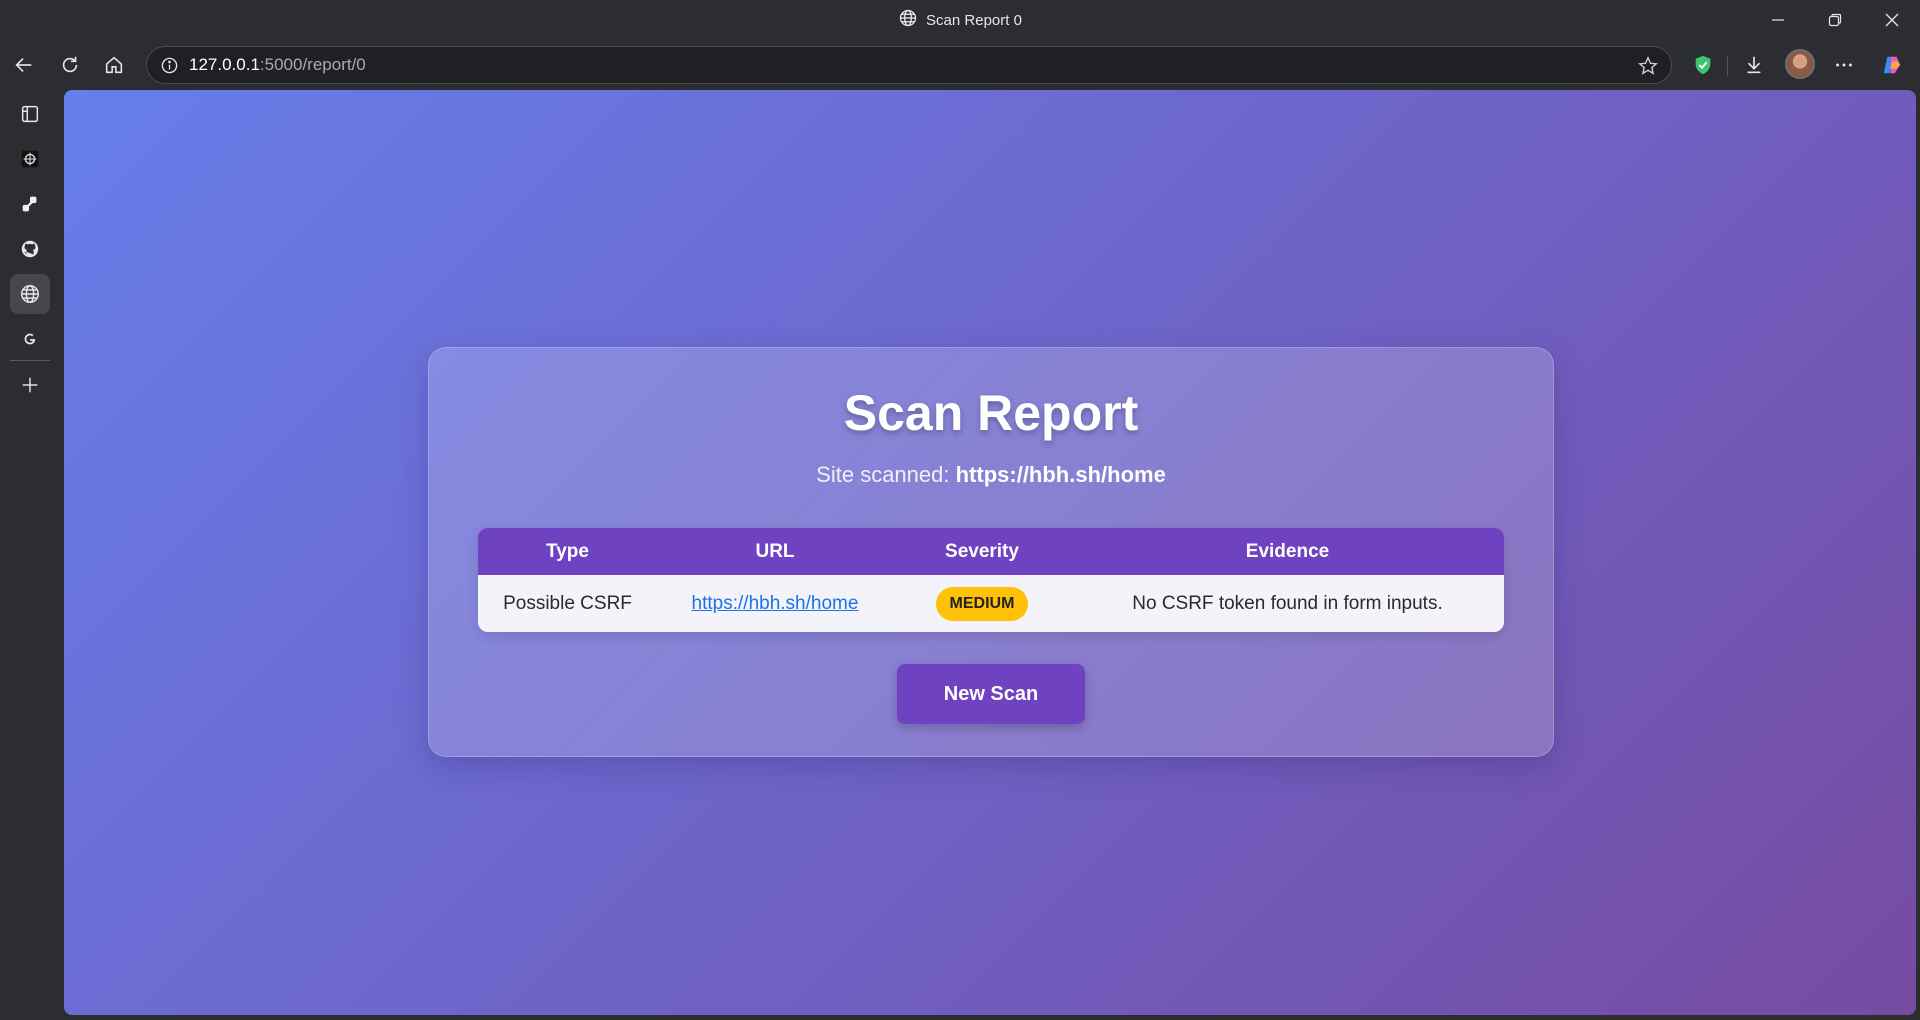  Describe the element at coordinates (991, 694) in the screenshot. I see `new-scan-button: New Scan` at that location.